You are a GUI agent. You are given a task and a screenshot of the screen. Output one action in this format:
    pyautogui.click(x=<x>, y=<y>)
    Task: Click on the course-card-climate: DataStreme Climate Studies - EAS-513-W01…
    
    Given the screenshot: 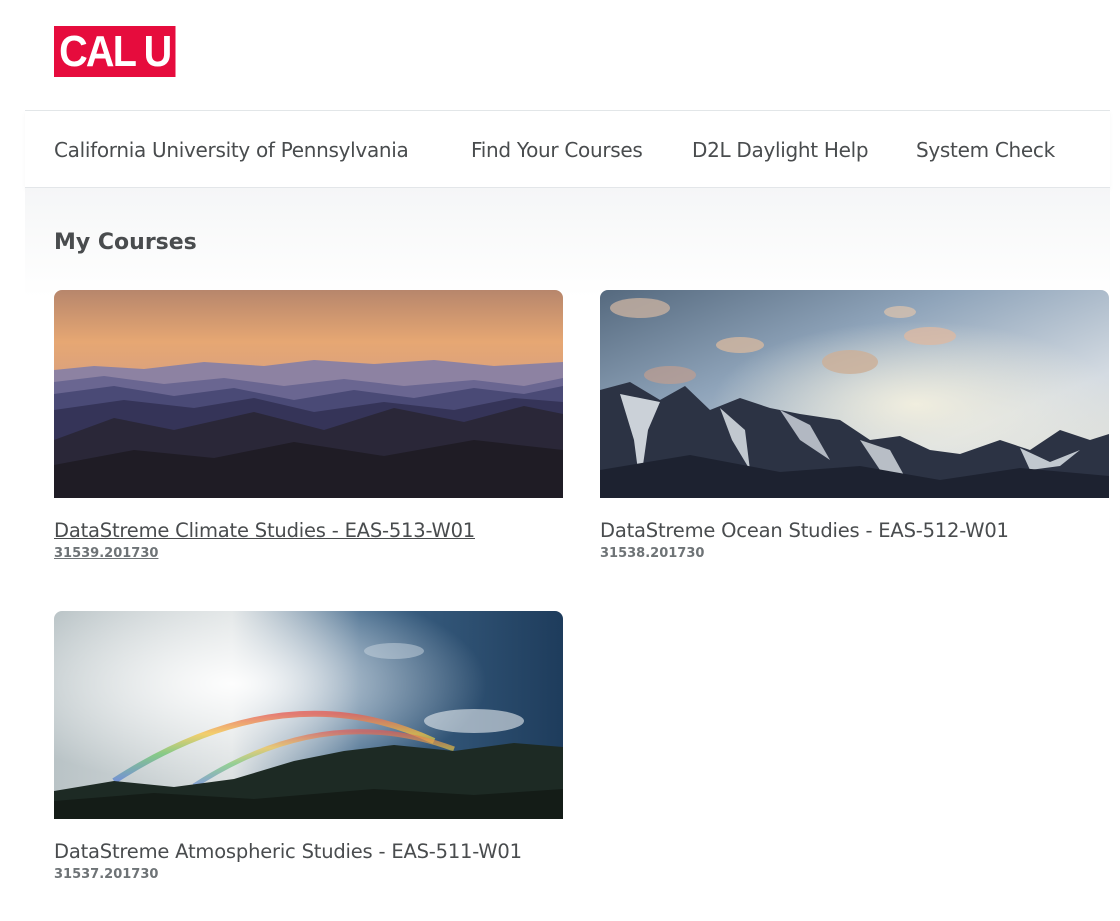 What is the action you would take?
    pyautogui.click(x=308, y=425)
    